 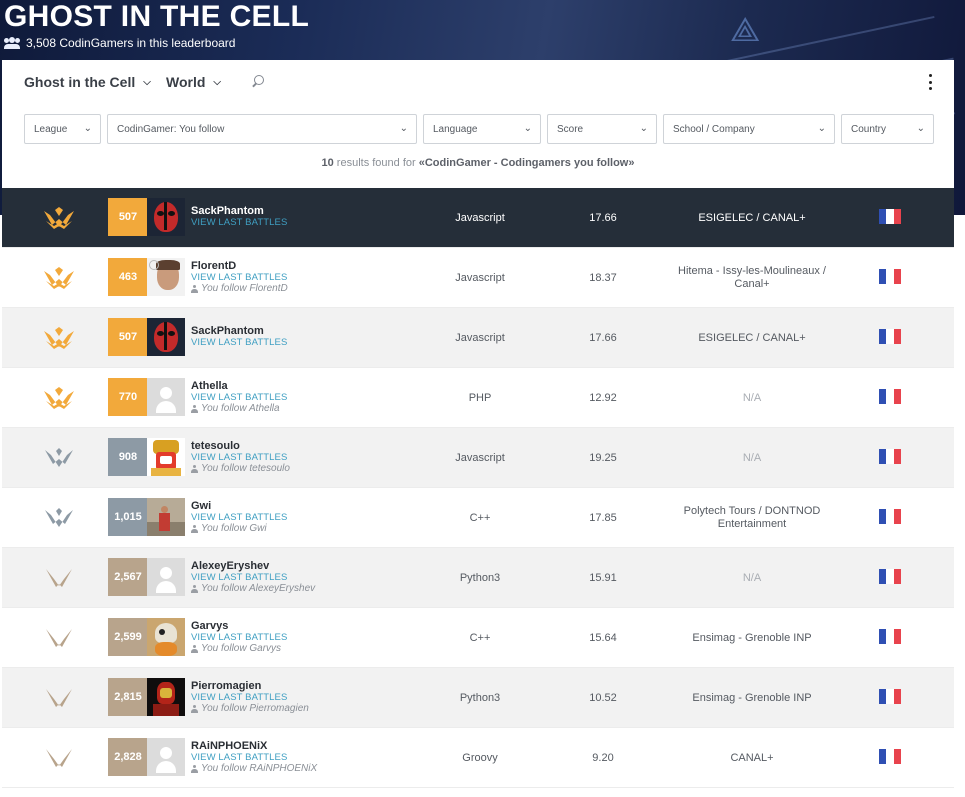 I want to click on follow-status: You follow FlorentD, so click(x=239, y=288).